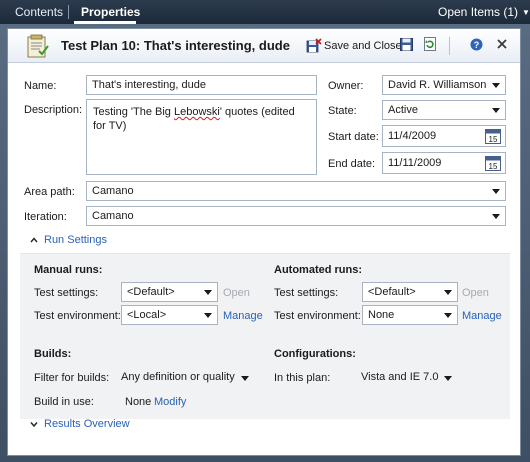 The height and width of the screenshot is (462, 530). What do you see at coordinates (265, 12) in the screenshot?
I see `top-tab-strip: Contents Properties Open Items (1) ▼` at bounding box center [265, 12].